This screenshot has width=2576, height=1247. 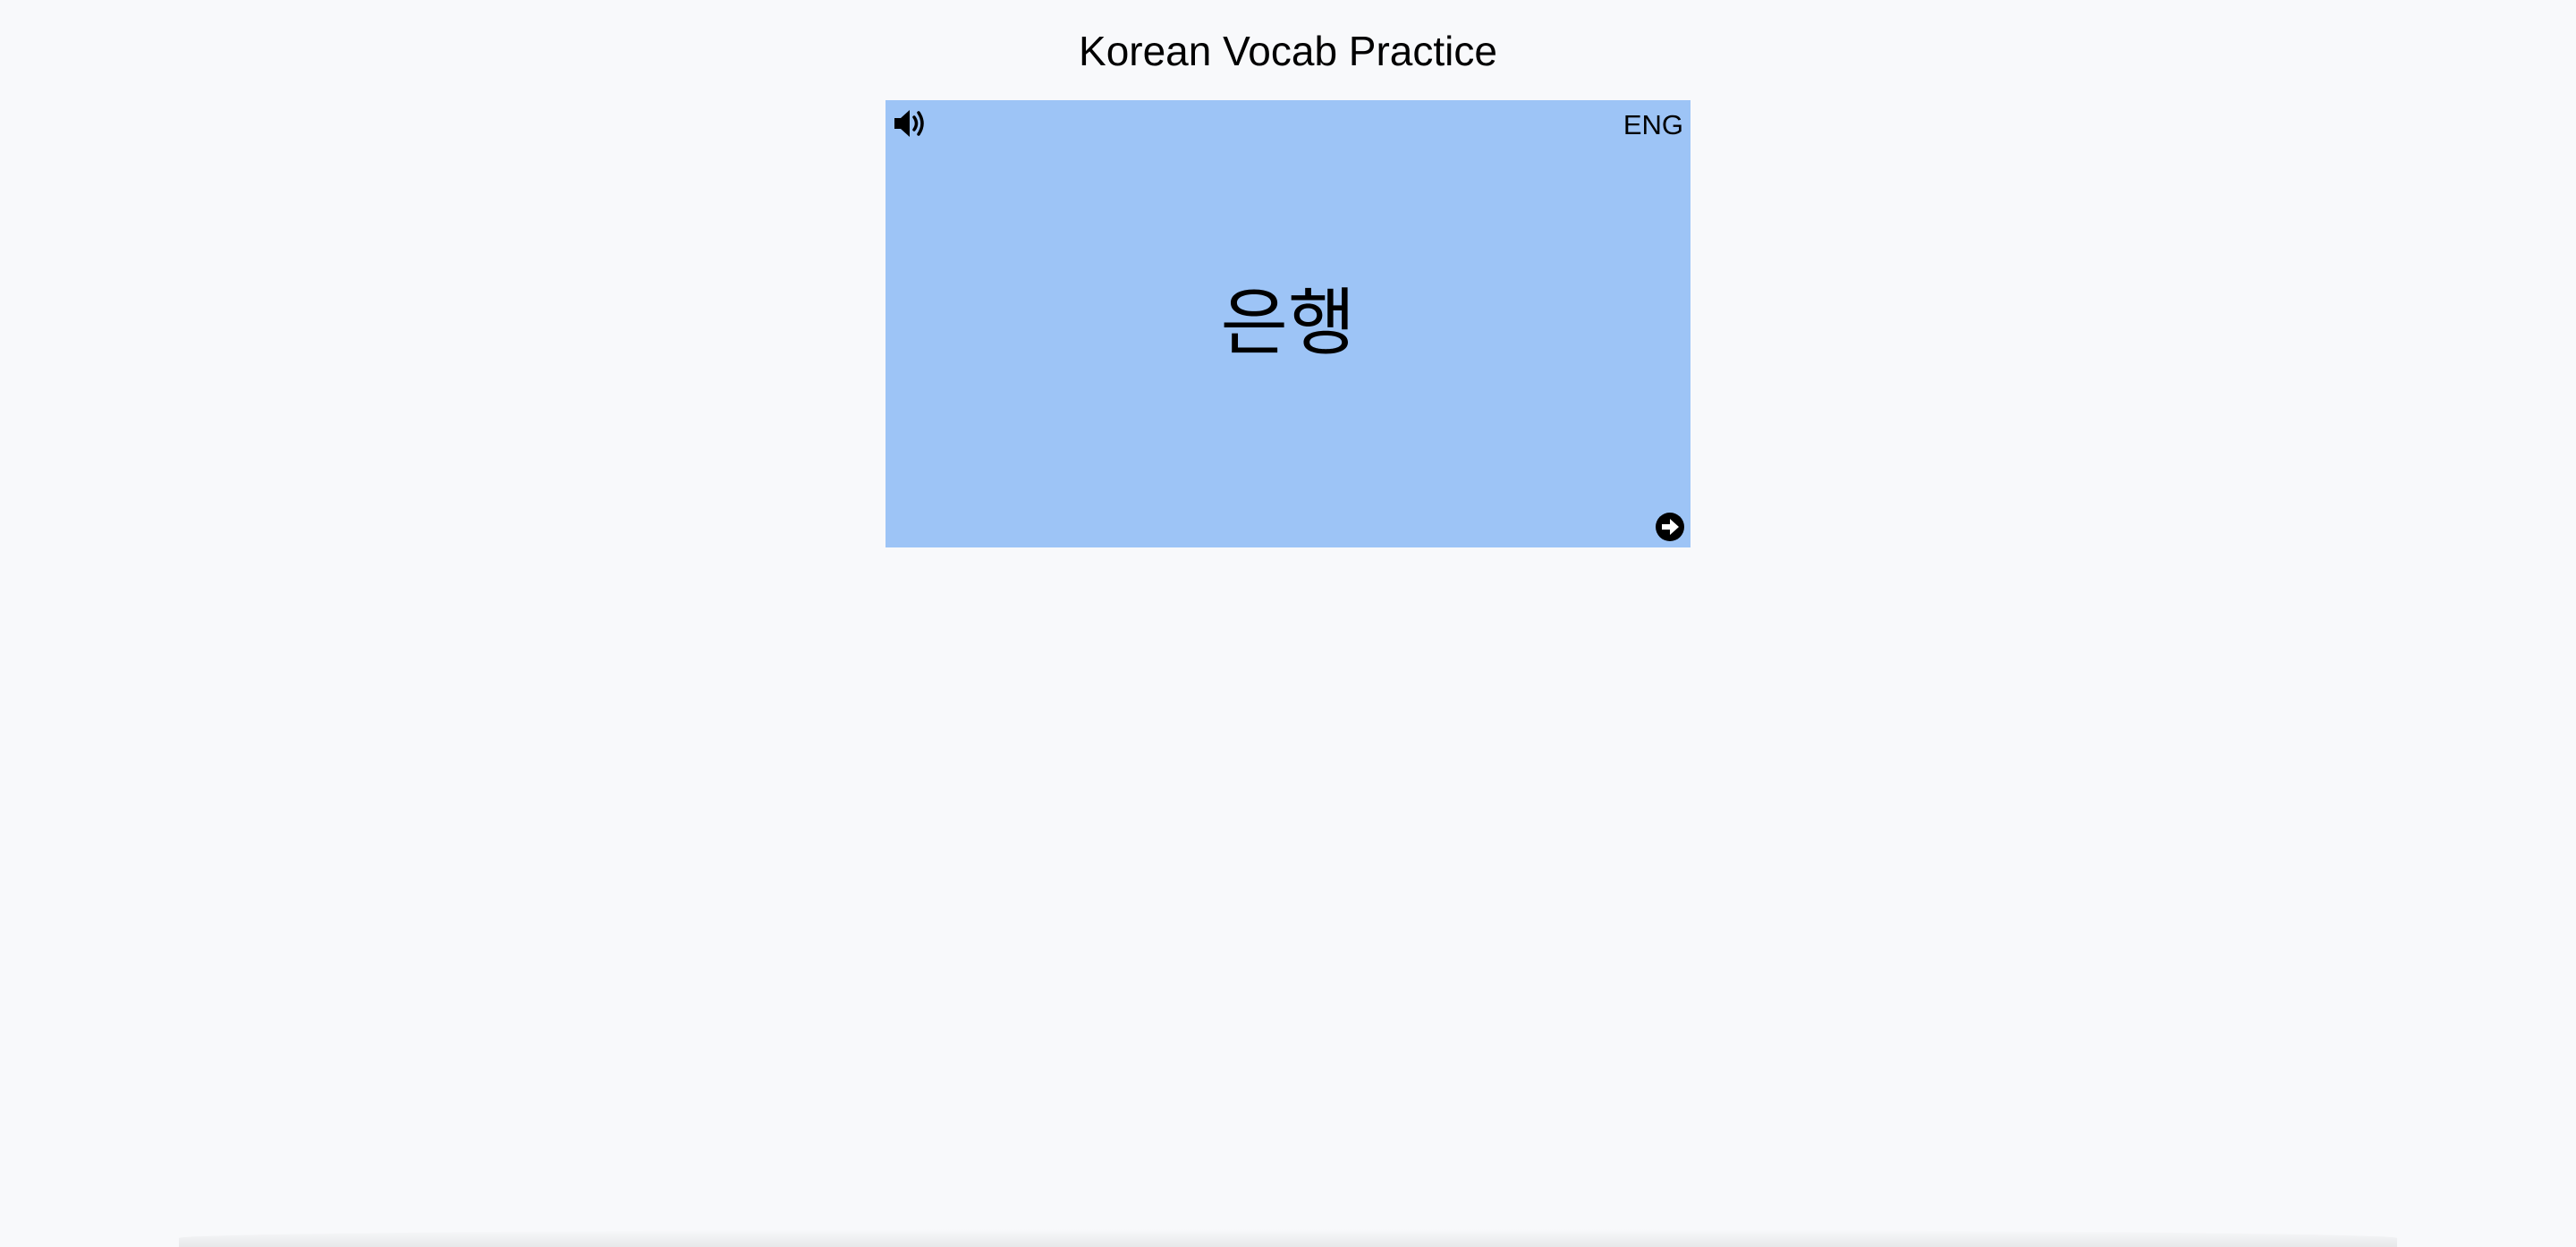 I want to click on arrow-circle-right-icon, so click(x=1670, y=527).